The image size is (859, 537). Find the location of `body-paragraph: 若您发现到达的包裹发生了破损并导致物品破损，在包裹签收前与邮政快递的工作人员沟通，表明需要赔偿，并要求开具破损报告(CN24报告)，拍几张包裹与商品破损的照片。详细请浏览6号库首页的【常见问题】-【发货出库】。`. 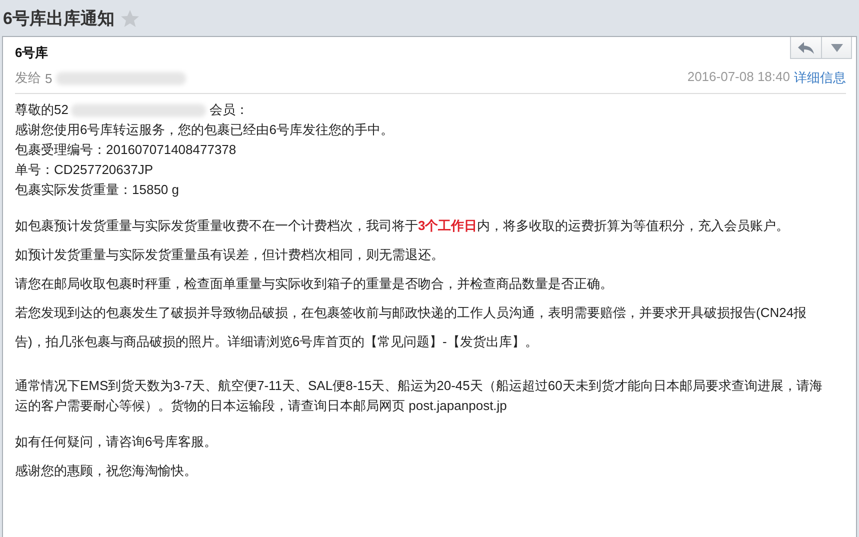

body-paragraph: 若您发现到达的包裹发生了破损并导致物品破损，在包裹签收前与邮政快递的工作人员沟通，表明需要赔偿，并要求开具破损报告(CN24报告)，拍几张包裹与商品破损的照片。详细请浏览6号库首页的【常见问题】-【发货出库】。 is located at coordinates (411, 327).